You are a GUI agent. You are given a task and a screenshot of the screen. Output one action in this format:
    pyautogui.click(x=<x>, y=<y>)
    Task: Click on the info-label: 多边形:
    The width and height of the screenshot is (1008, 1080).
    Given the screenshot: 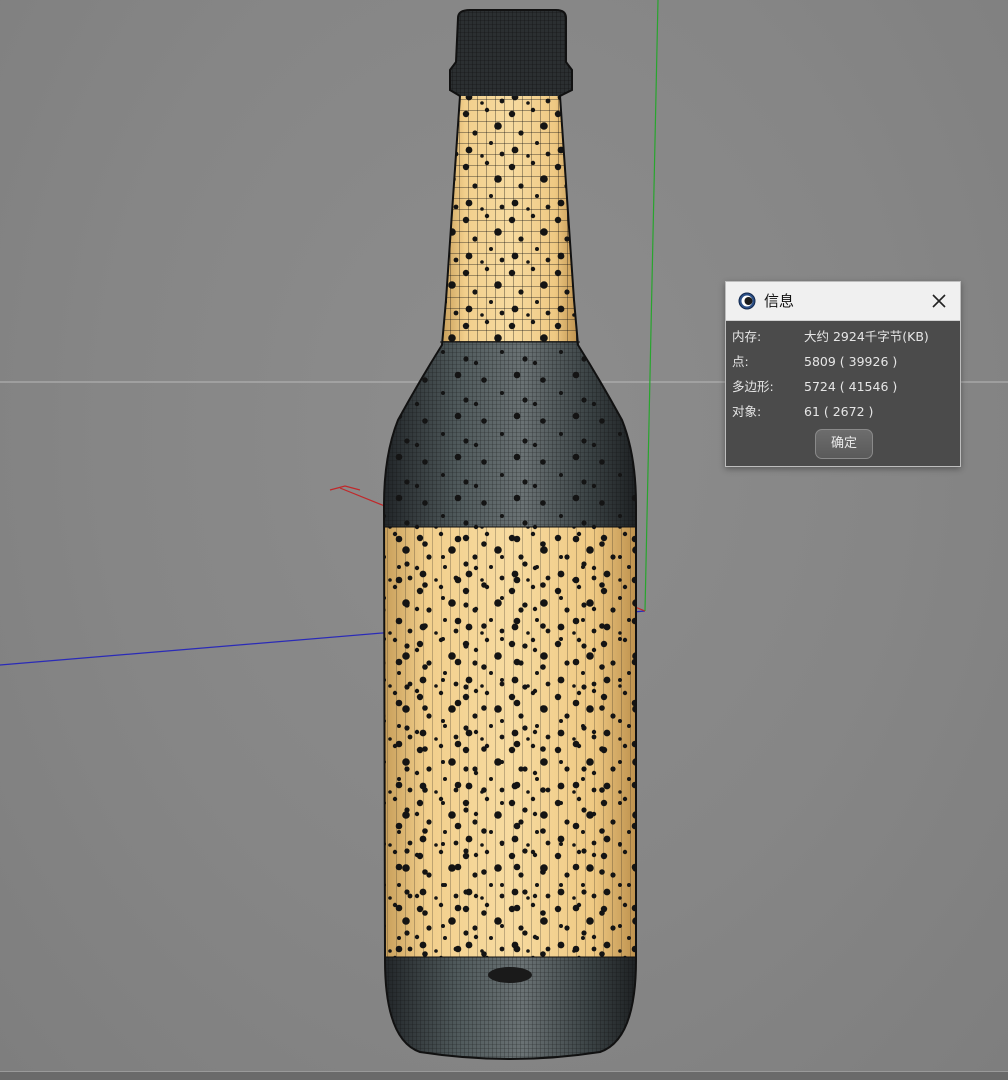 What is the action you would take?
    pyautogui.click(x=753, y=386)
    